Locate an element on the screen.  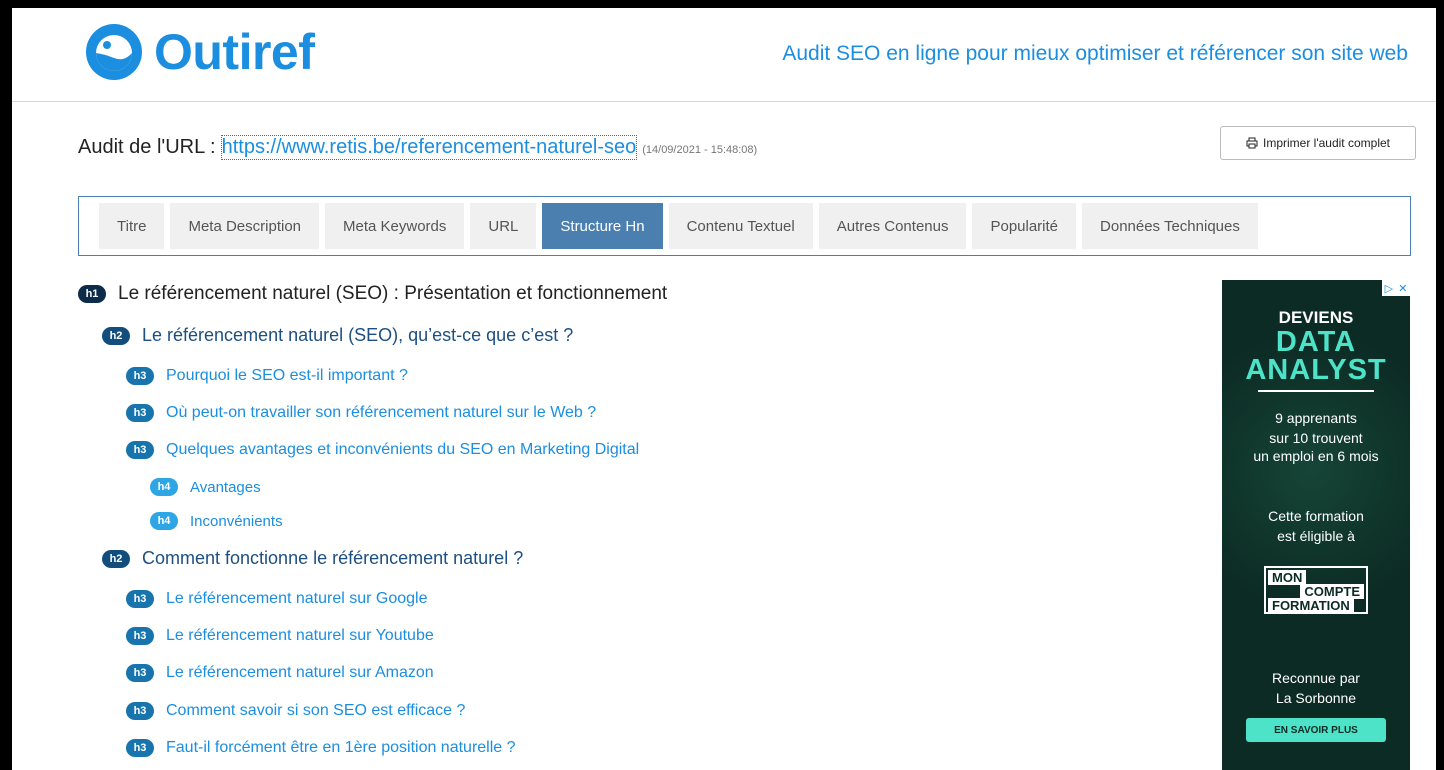
brand-name: Outiref is located at coordinates (234, 52).